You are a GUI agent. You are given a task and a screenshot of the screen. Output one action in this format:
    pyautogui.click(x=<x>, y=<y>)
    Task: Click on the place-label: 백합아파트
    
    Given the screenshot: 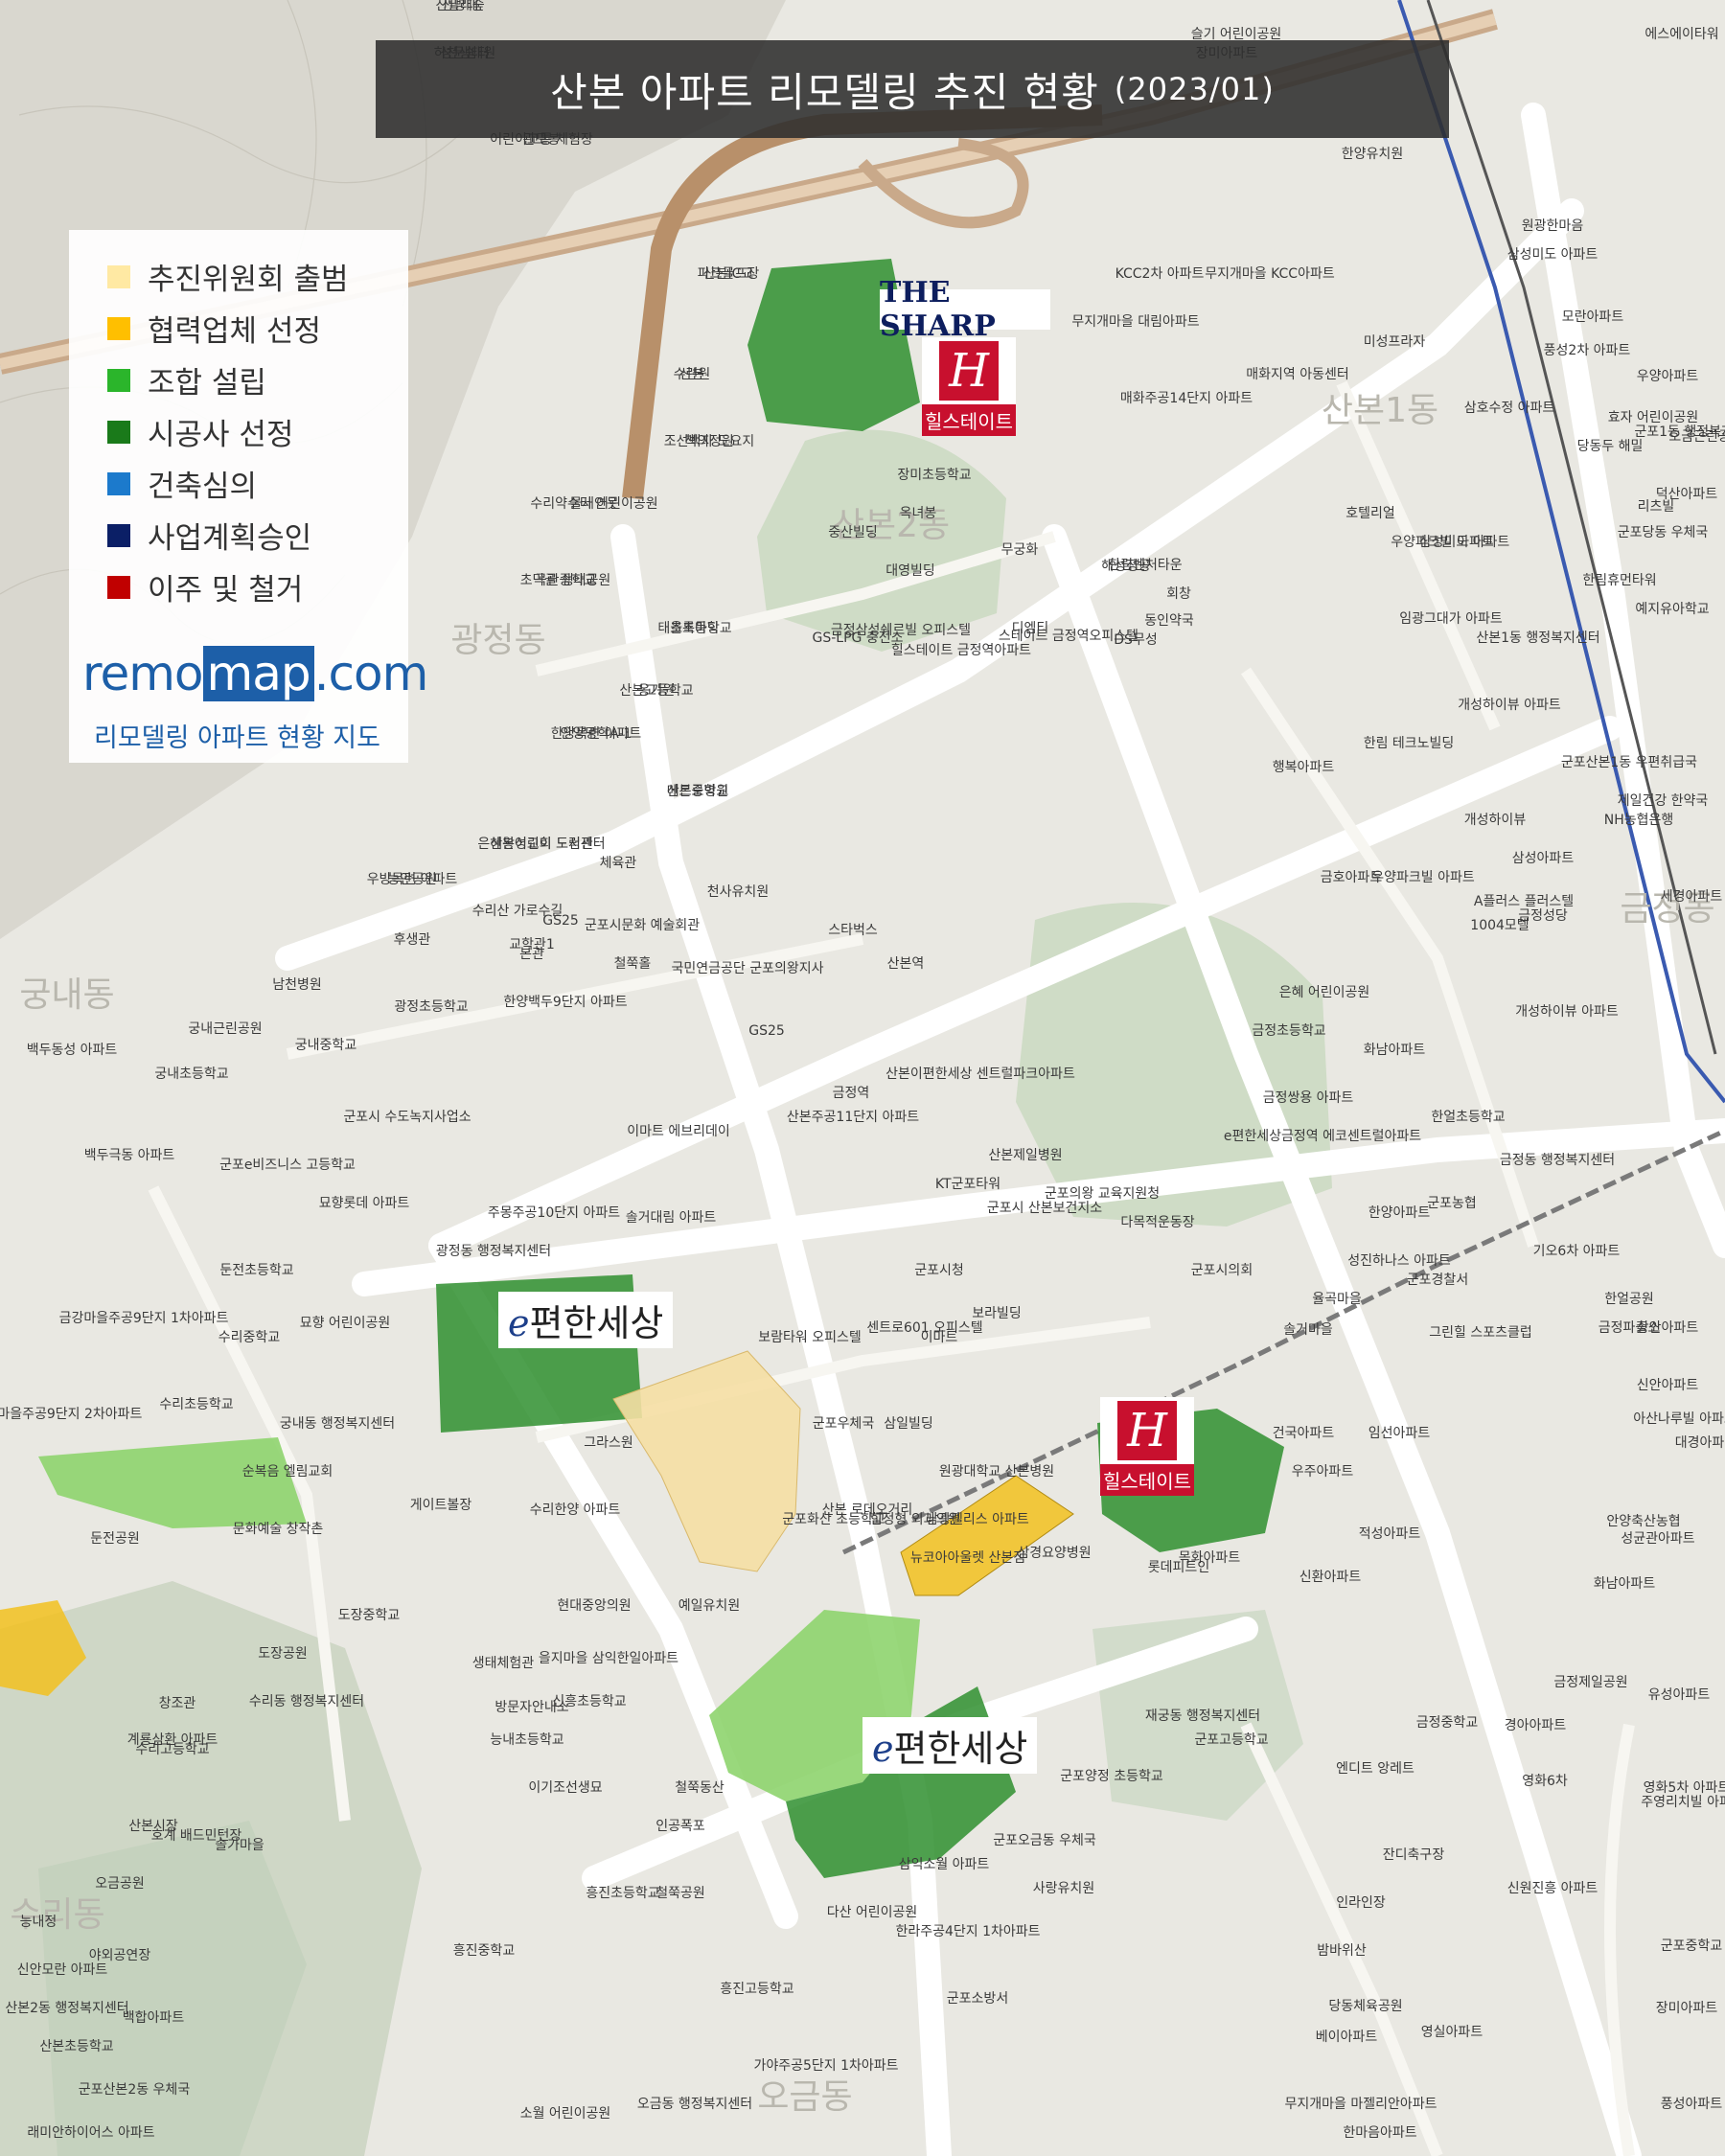 What is the action you would take?
    pyautogui.click(x=154, y=2018)
    